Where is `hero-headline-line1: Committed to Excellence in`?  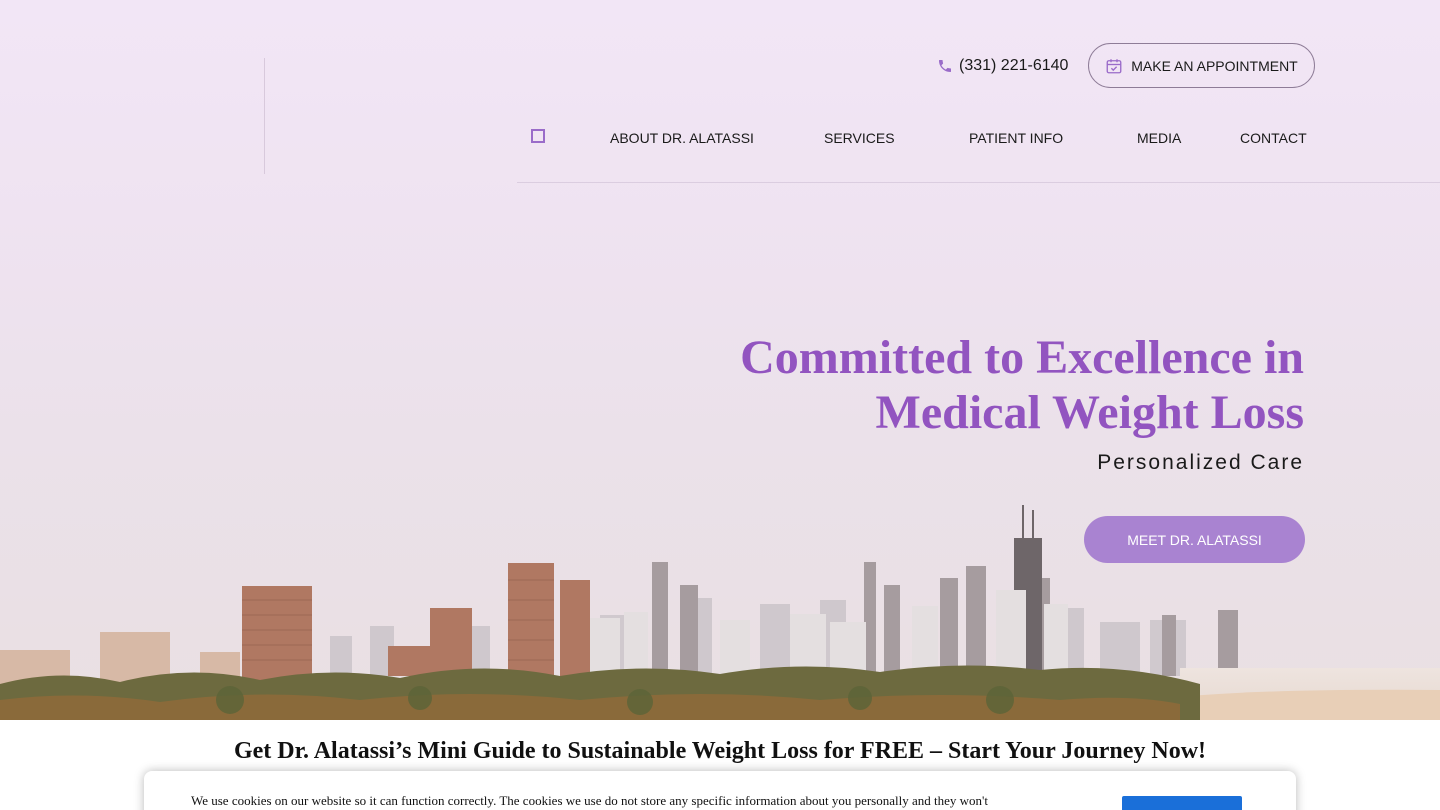 hero-headline-line1: Committed to Excellence in is located at coordinates (1022, 357).